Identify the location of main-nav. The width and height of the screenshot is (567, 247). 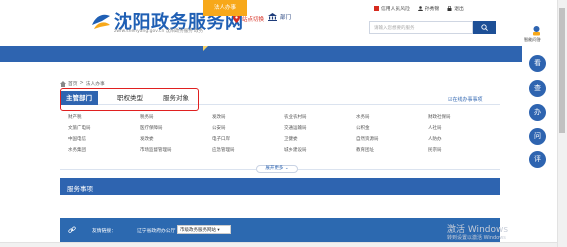
(283, 54).